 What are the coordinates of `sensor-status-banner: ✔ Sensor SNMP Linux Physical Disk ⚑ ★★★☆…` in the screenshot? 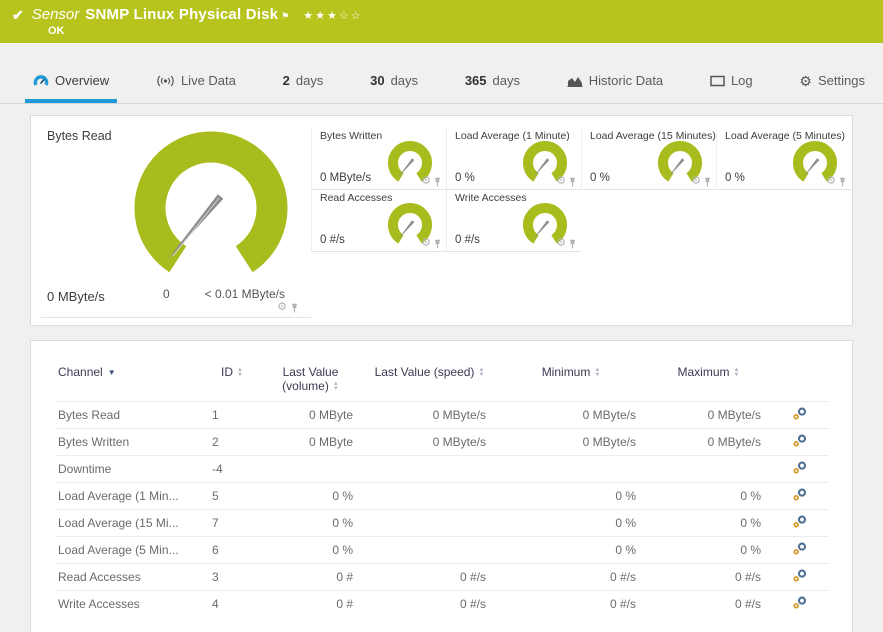 It's located at (441, 21).